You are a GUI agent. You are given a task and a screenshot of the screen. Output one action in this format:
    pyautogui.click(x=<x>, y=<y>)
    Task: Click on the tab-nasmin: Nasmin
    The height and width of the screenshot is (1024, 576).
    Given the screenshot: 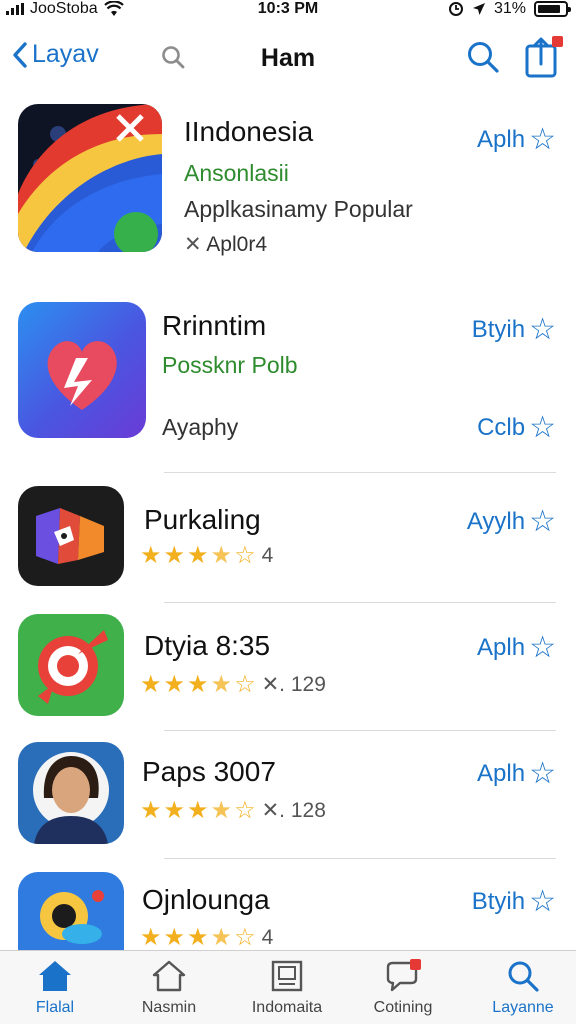 What is the action you would take?
    pyautogui.click(x=169, y=988)
    